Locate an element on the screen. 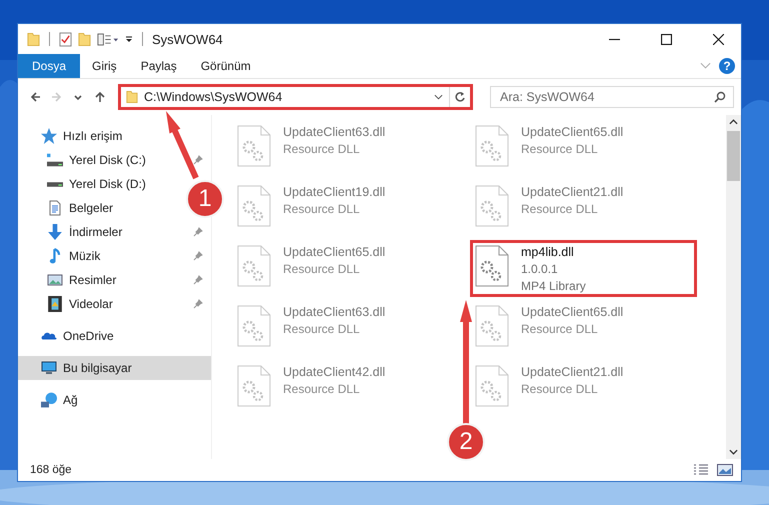  maximize-icon is located at coordinates (666, 39).